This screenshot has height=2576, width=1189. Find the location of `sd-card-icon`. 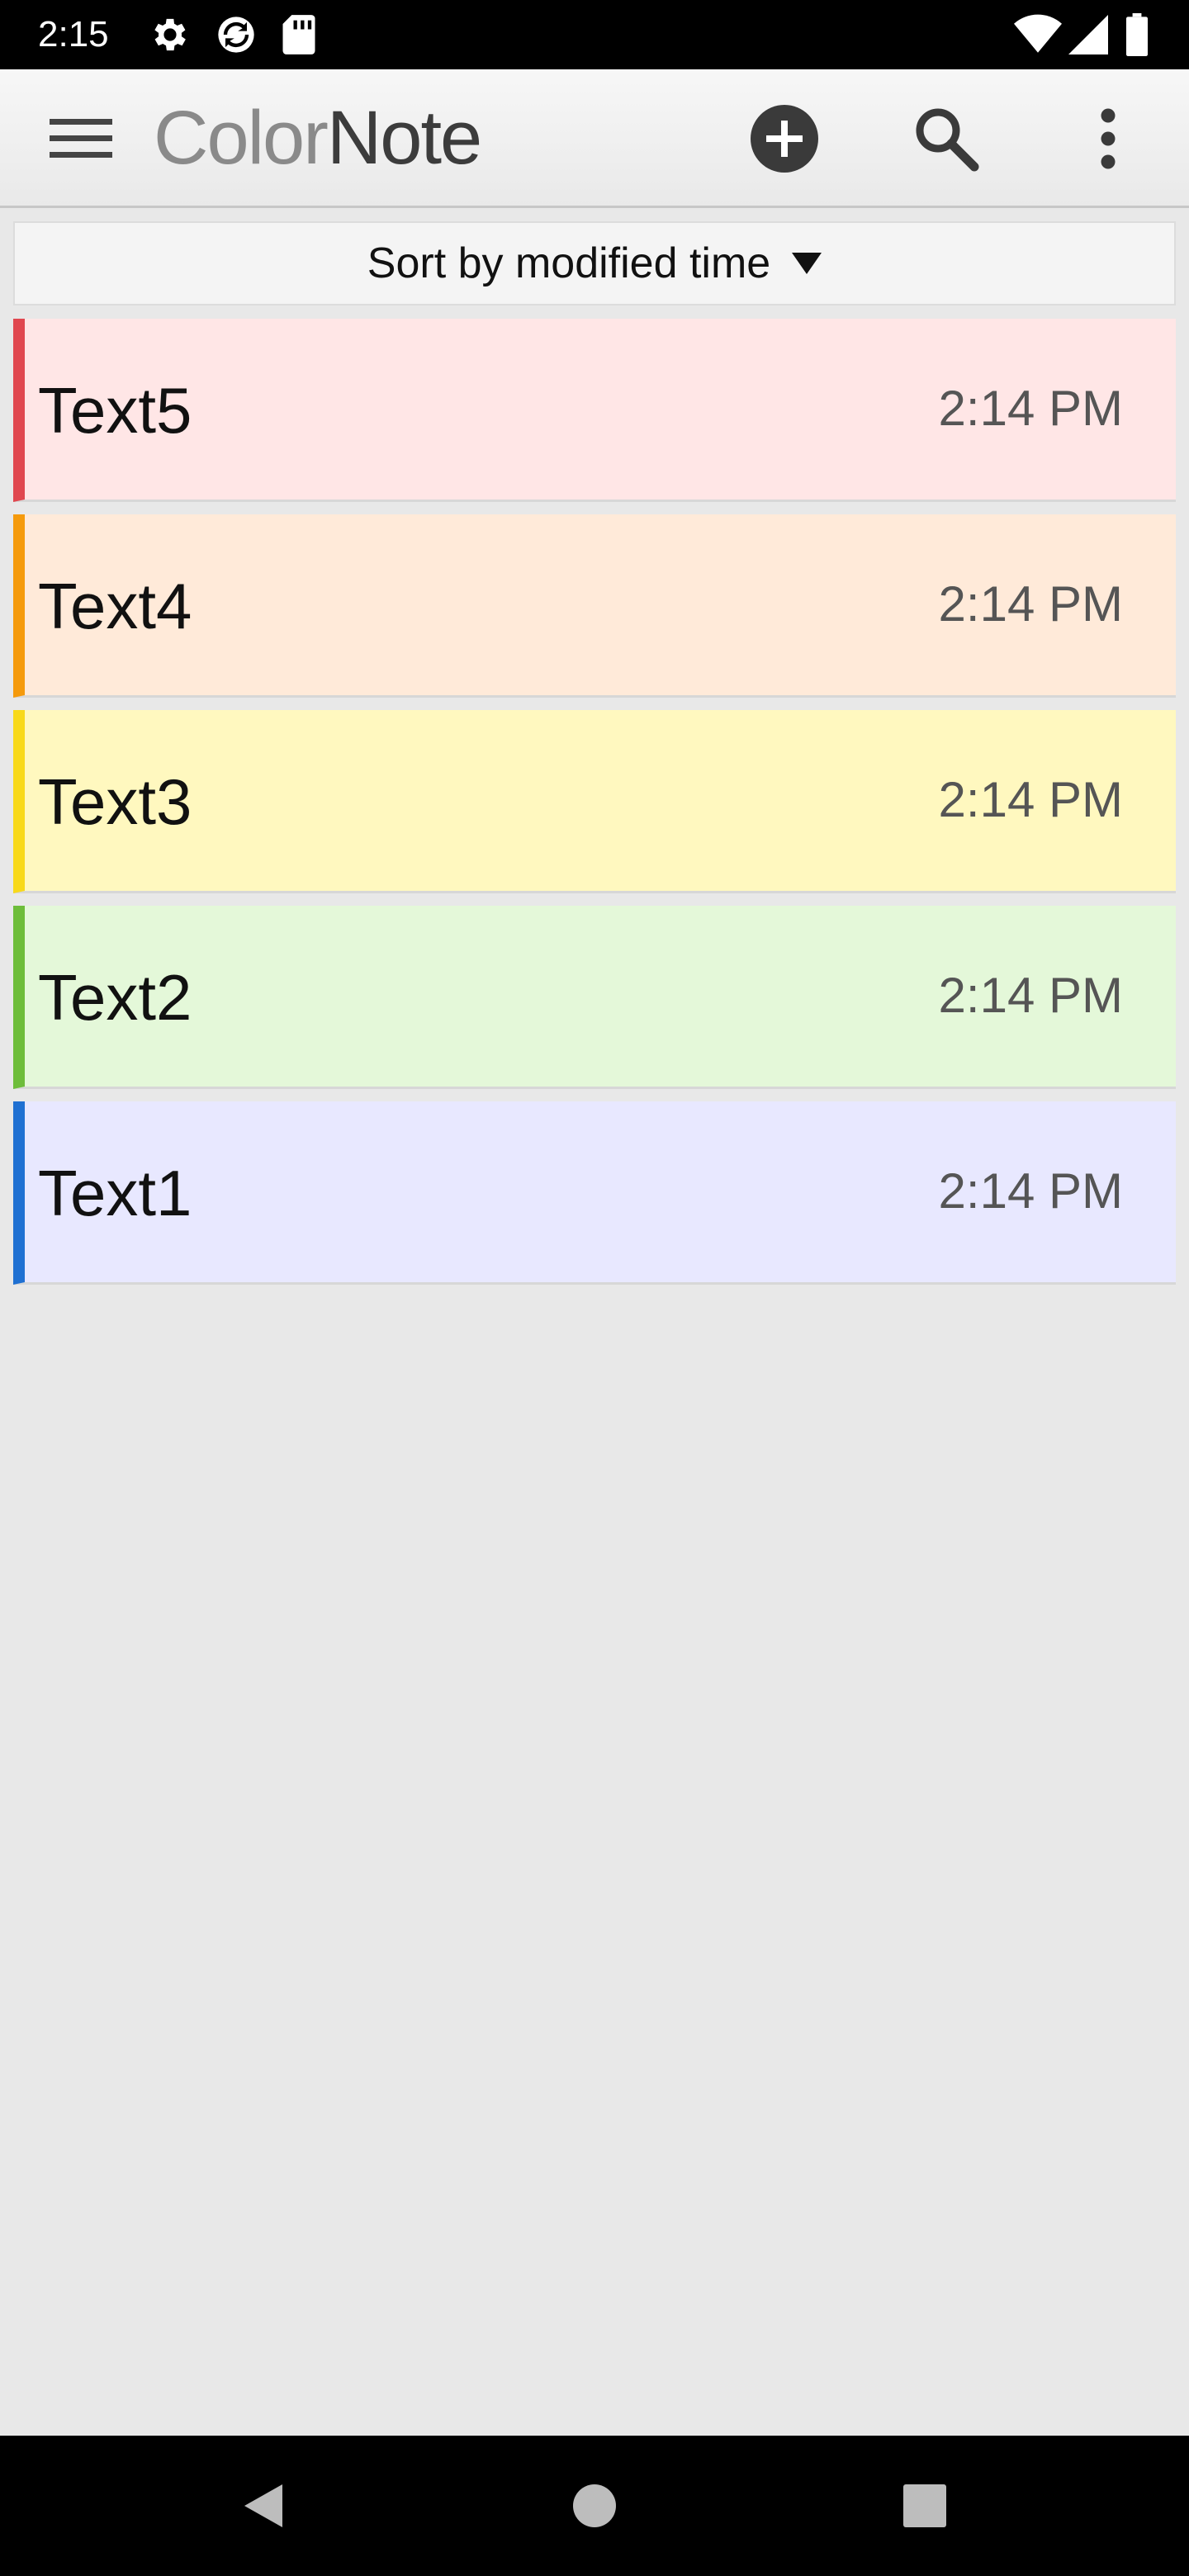

sd-card-icon is located at coordinates (298, 34).